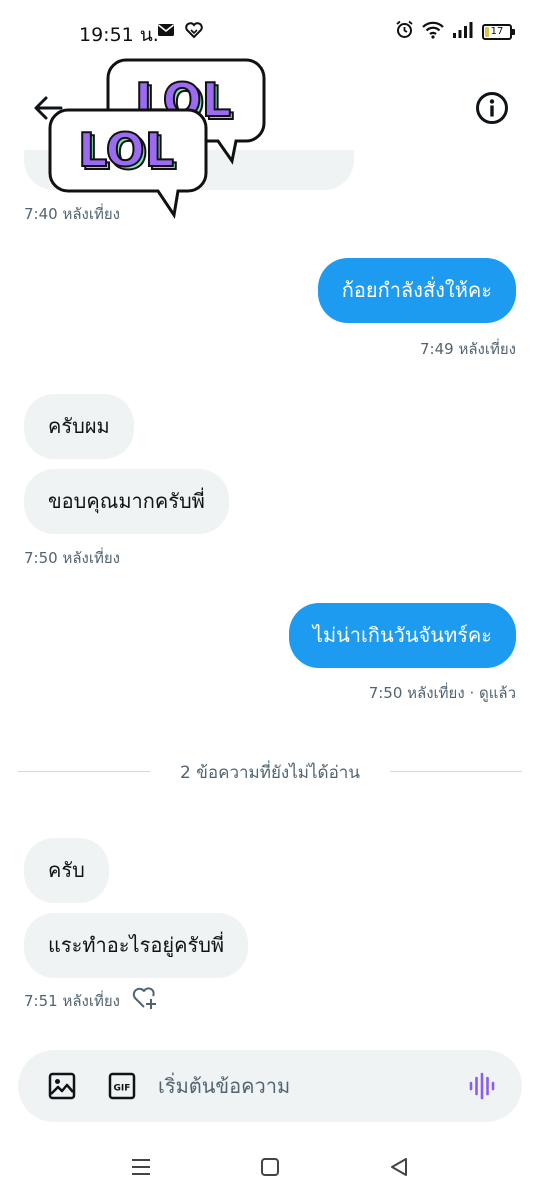 Image resolution: width=540 pixels, height=1200 pixels. I want to click on incoming-message: แระทำอะไรอยู่ครับพี่, so click(136, 945).